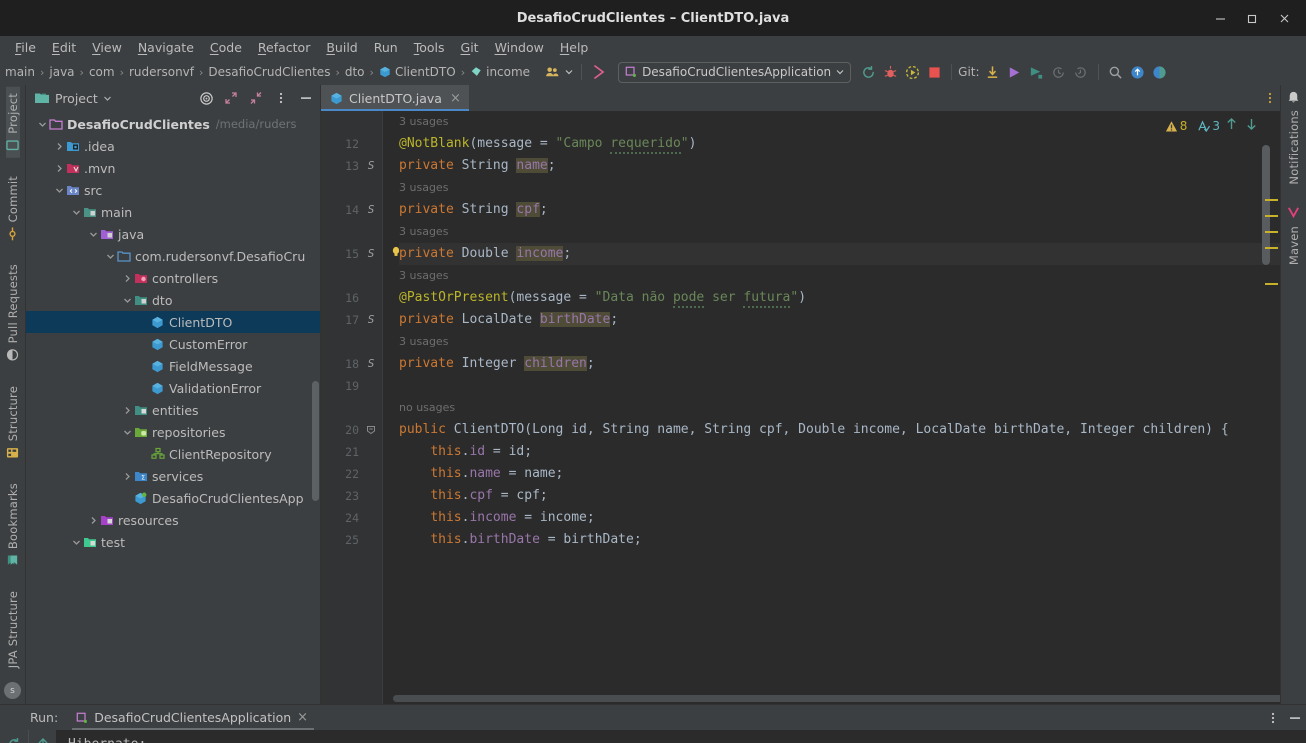 Image resolution: width=1306 pixels, height=743 pixels. I want to click on usage-hint-label: no usages, so click(427, 407).